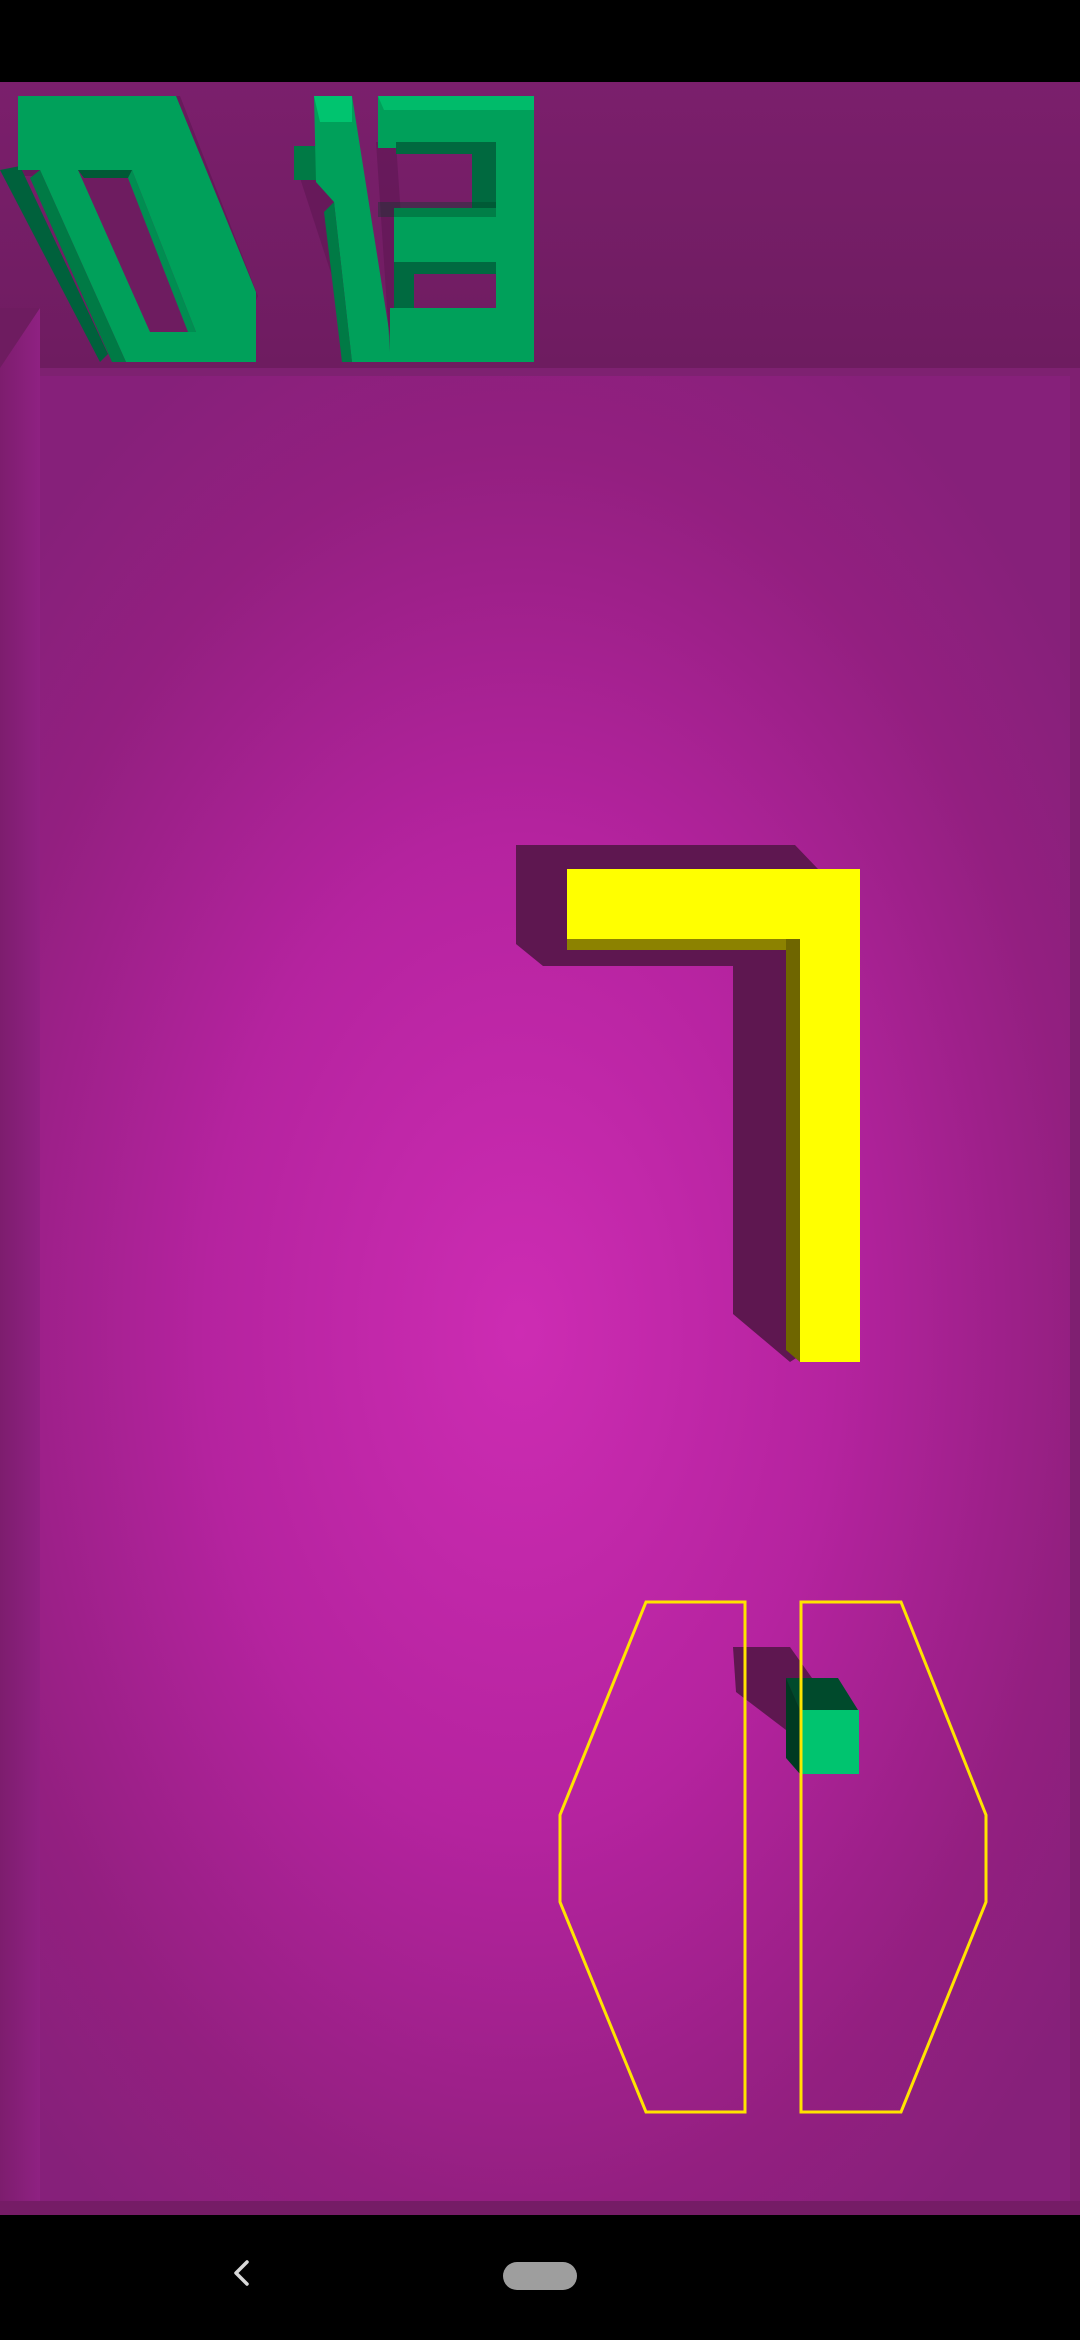 This screenshot has width=1080, height=2340. Describe the element at coordinates (793, 1150) in the screenshot. I see `obstacle-side-vertical` at that location.